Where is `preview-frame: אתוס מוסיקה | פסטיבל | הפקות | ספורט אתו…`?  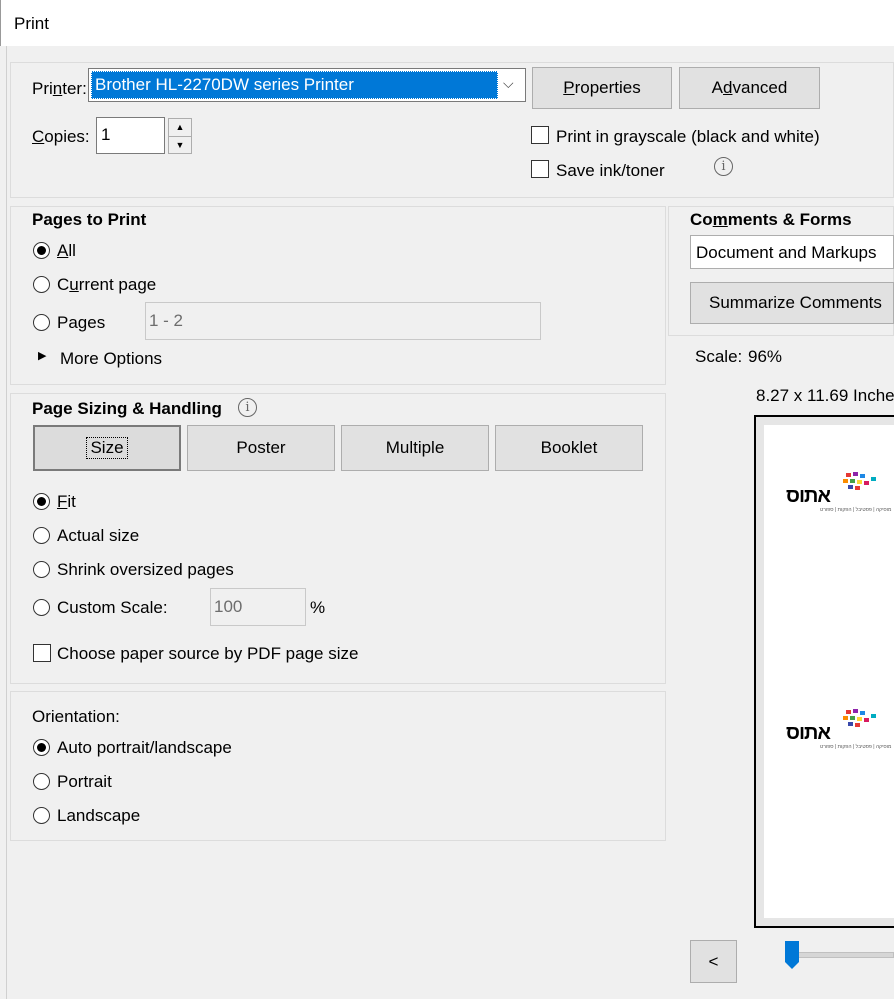
preview-frame: אתוס מוסיקה | פסטיבל | הפקות | ספורט אתו… is located at coordinates (824, 671).